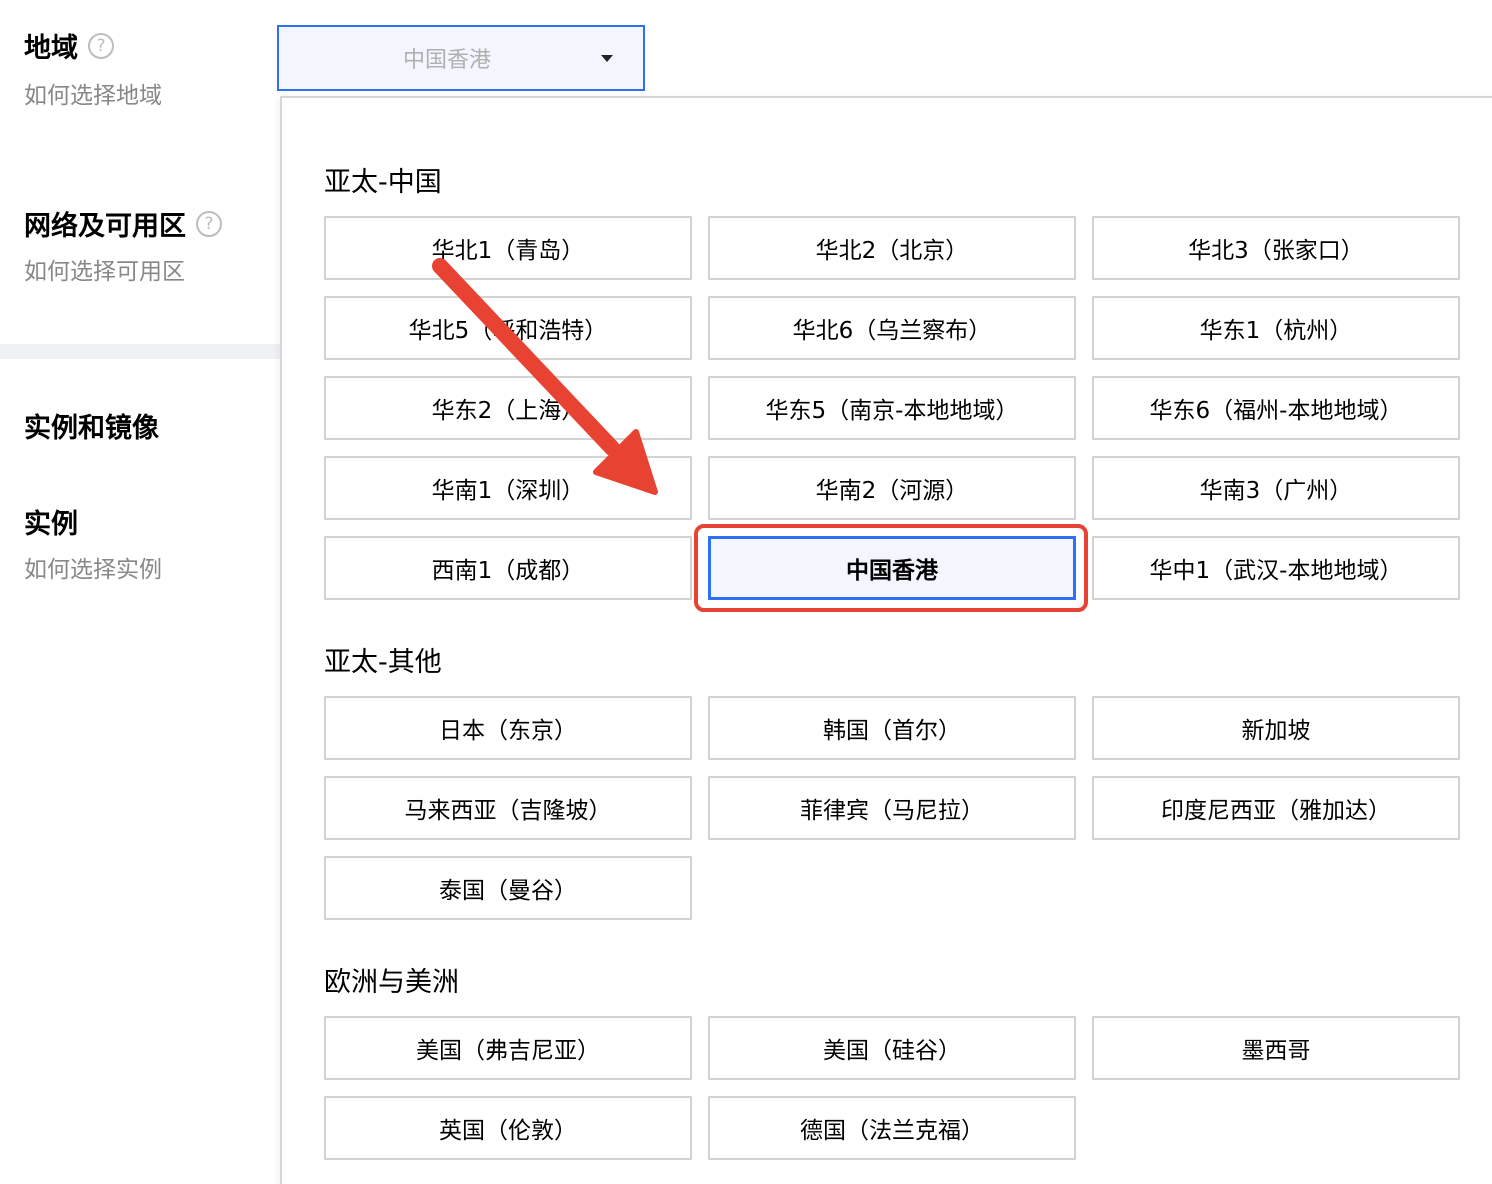 This screenshot has height=1184, width=1492. I want to click on network-label: 网络及可用区 ?, so click(123, 223).